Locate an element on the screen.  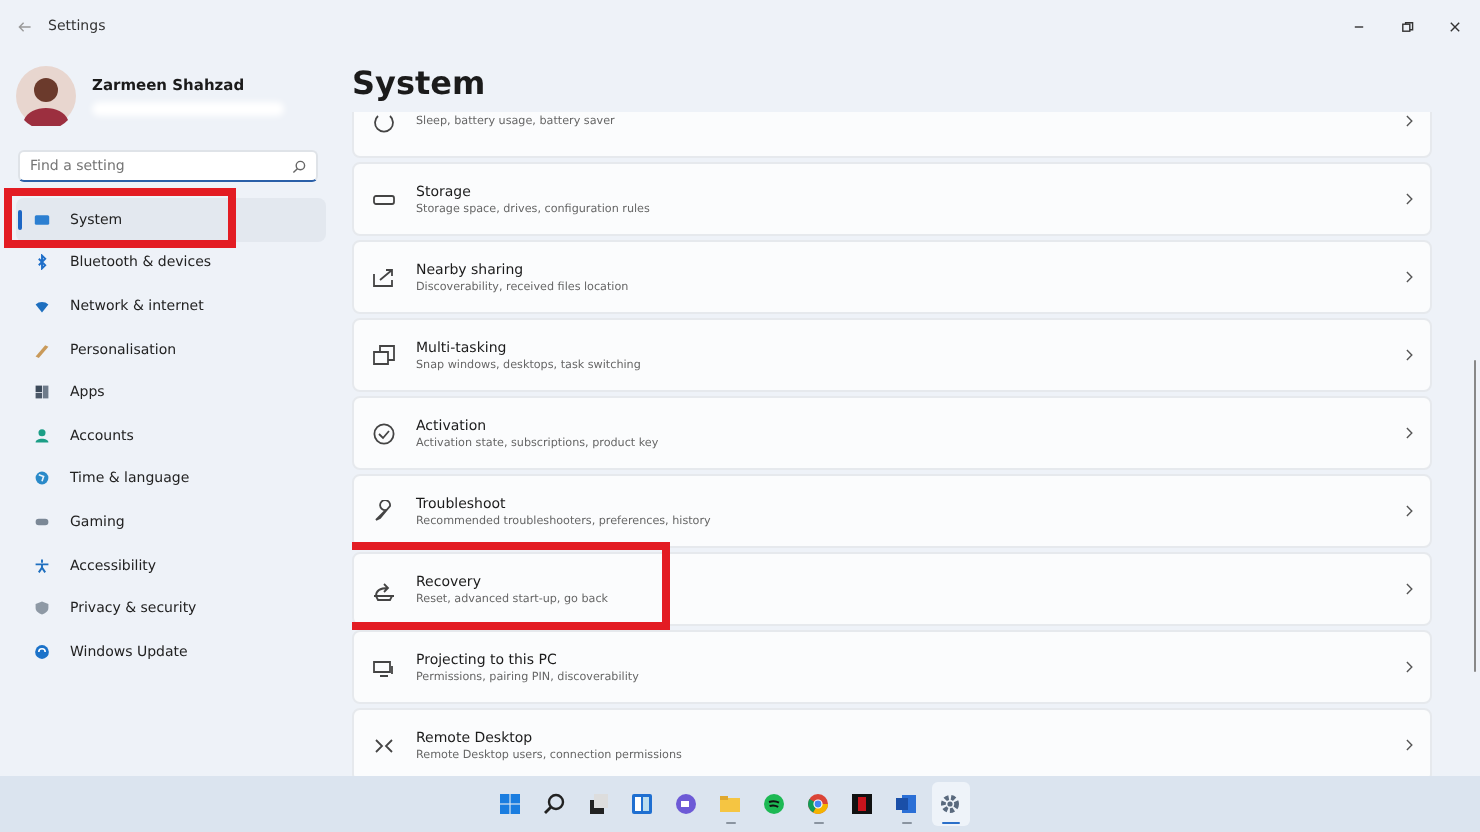
document-app-icon is located at coordinates (906, 804).